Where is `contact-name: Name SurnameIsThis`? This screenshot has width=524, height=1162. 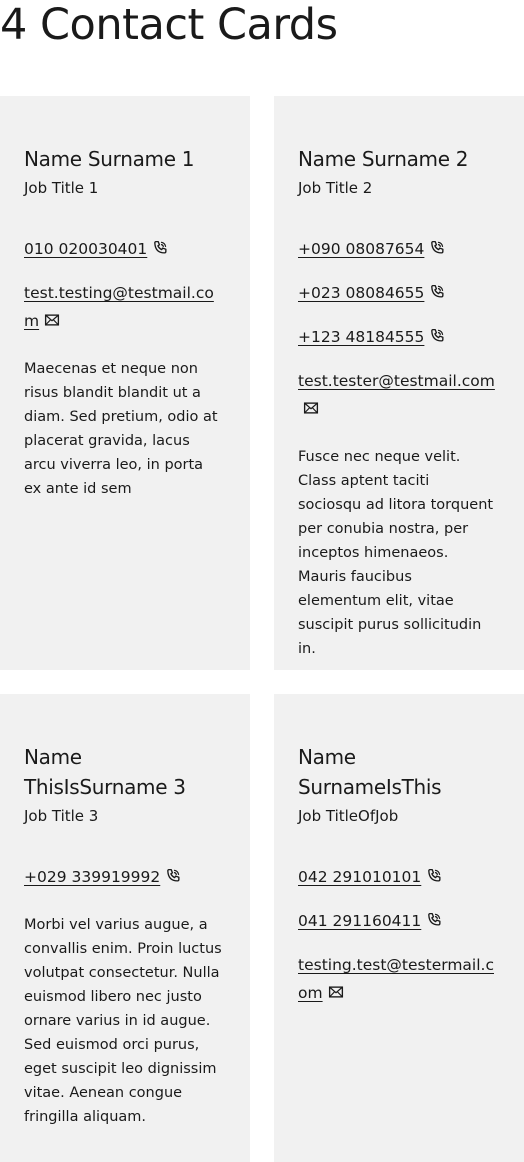
contact-name: Name SurnameIsThis is located at coordinates (370, 772).